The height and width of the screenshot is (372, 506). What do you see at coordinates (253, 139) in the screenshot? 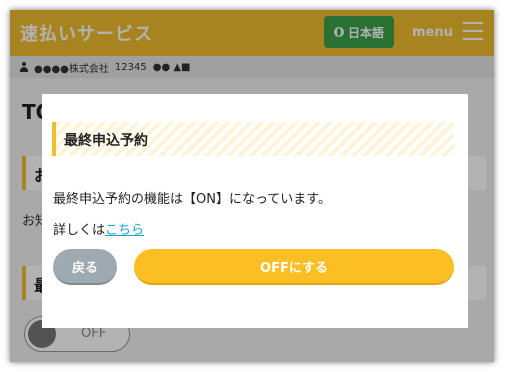
I see `dialog-title-bar: 最終申込予約` at bounding box center [253, 139].